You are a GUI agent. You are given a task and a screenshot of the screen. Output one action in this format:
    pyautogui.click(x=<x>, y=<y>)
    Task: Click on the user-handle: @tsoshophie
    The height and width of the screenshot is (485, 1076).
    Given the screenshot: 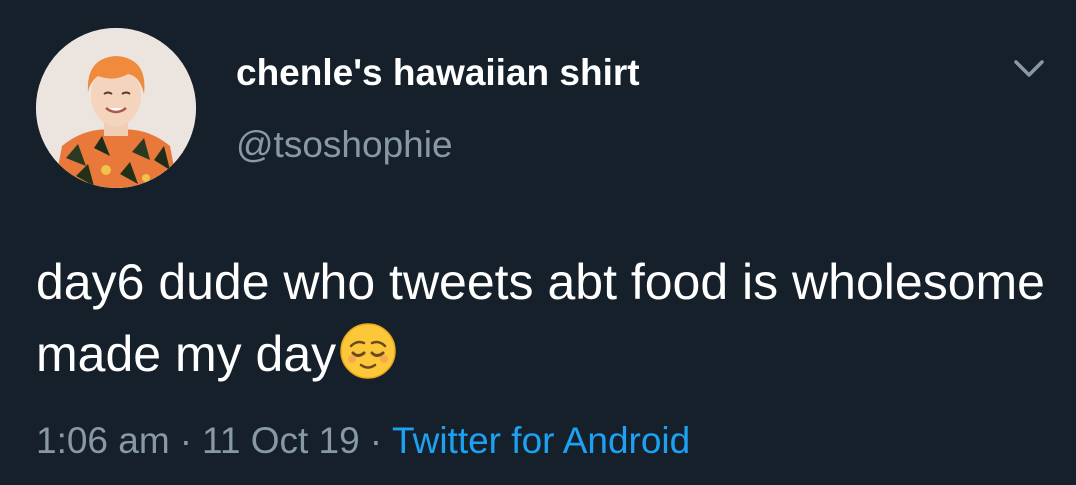 What is the action you would take?
    pyautogui.click(x=344, y=145)
    